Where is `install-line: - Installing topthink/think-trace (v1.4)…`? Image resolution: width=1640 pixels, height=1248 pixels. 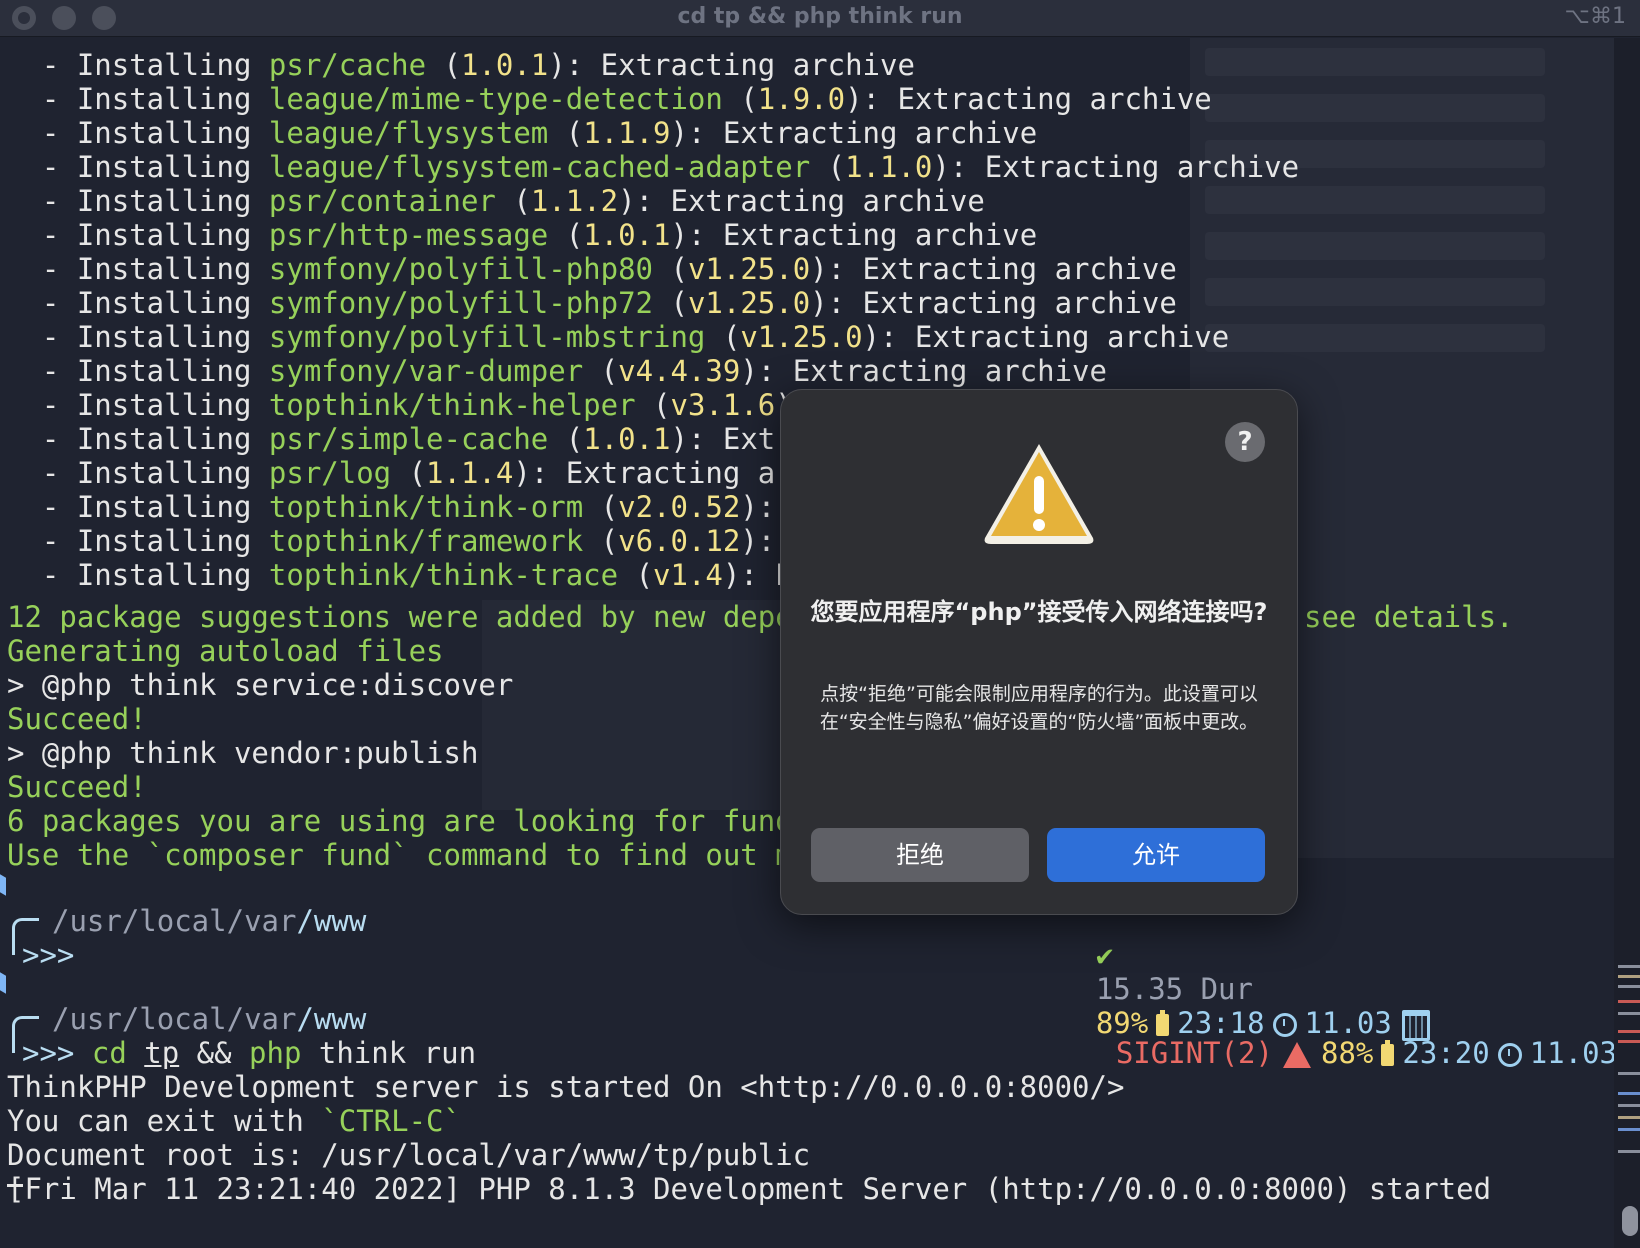
install-line: - Installing topthink/think-trace (v1.4)… is located at coordinates (435, 575).